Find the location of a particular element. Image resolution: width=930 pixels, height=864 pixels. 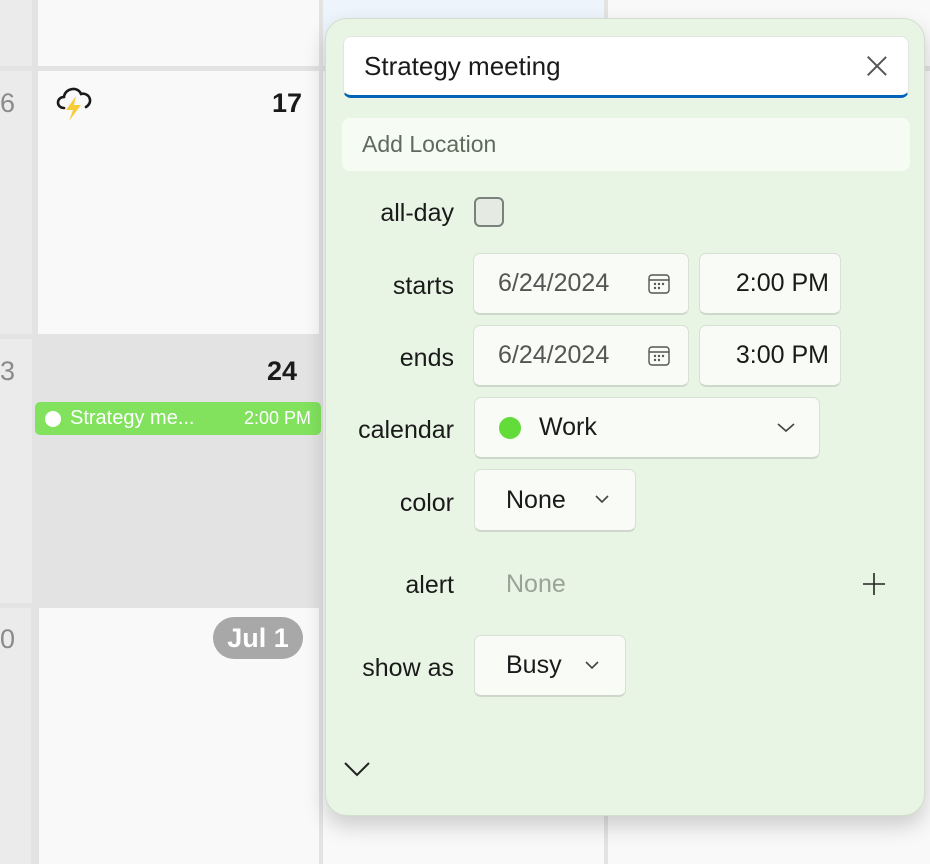

end-time-value: 3:00 PM is located at coordinates (782, 355).